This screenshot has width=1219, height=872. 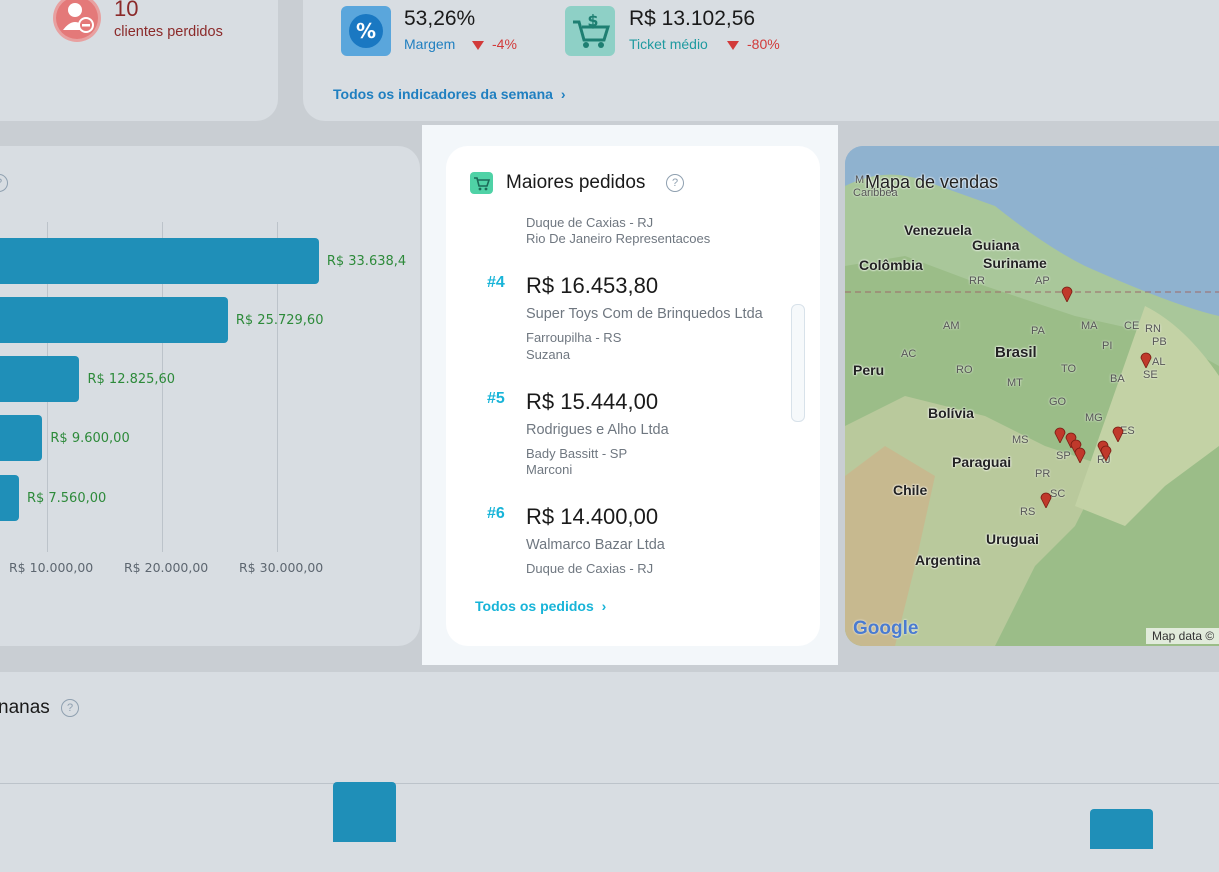 What do you see at coordinates (948, 560) in the screenshot?
I see `map-label: Argentina` at bounding box center [948, 560].